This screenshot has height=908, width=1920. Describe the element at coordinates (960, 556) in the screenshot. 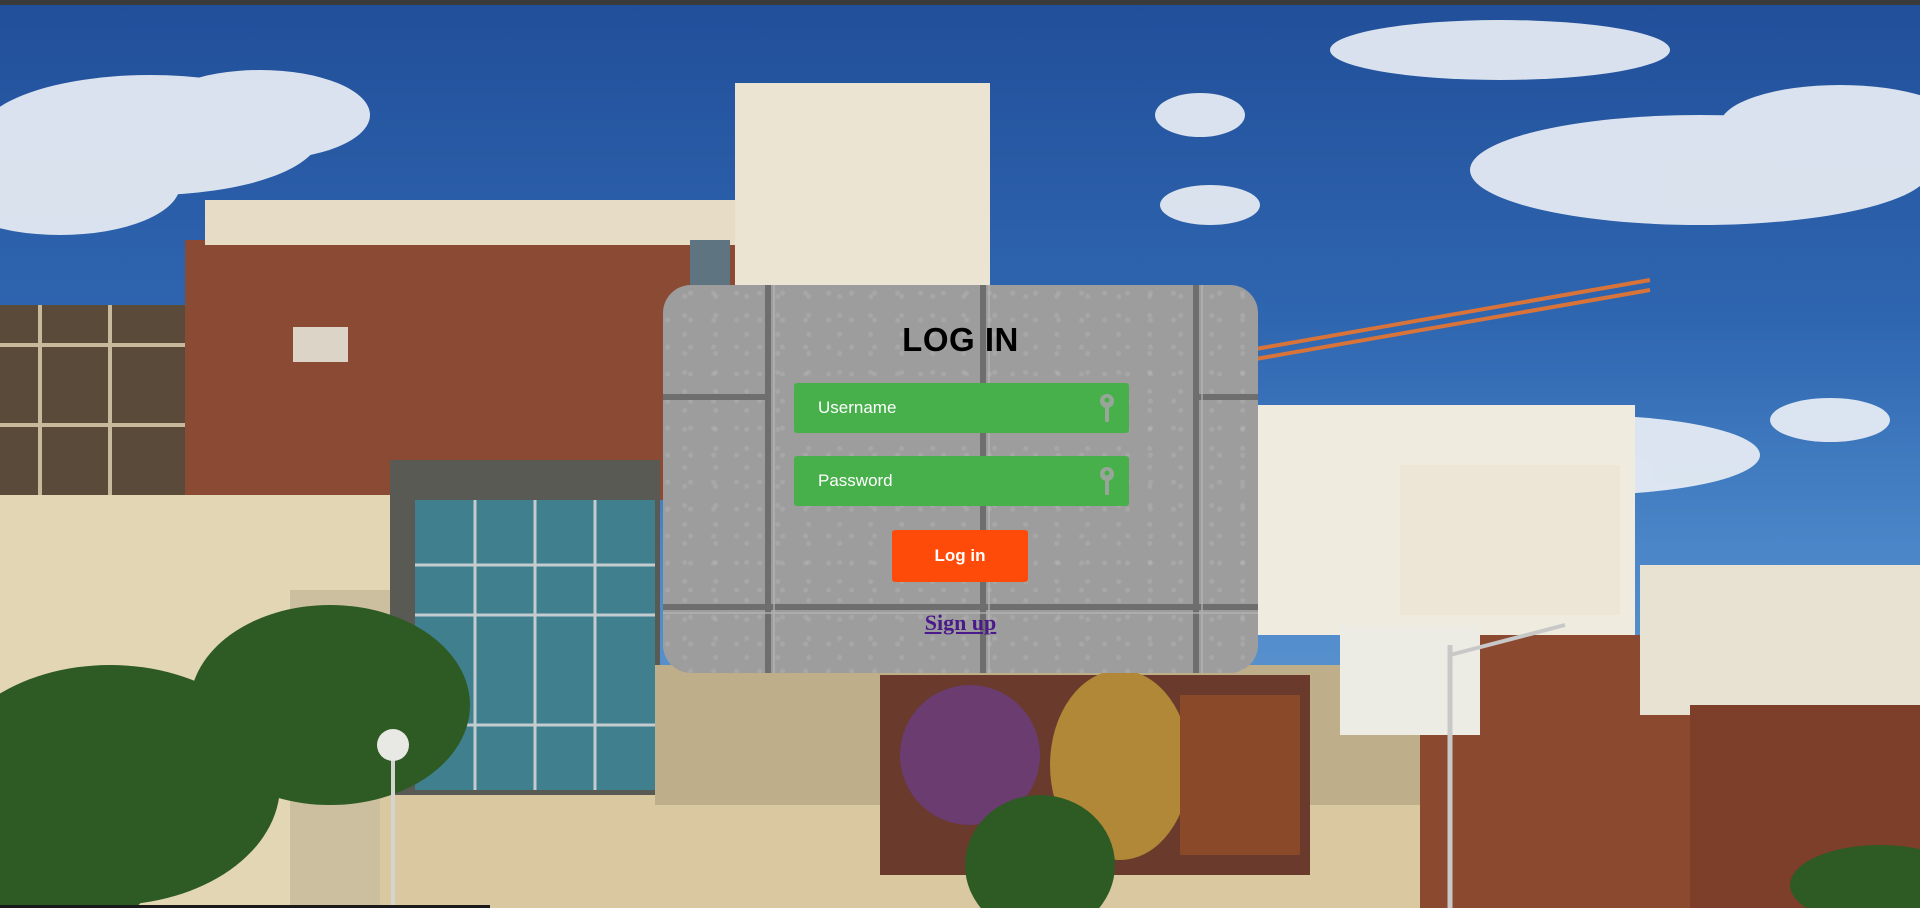

I see `login-button: Log in` at that location.